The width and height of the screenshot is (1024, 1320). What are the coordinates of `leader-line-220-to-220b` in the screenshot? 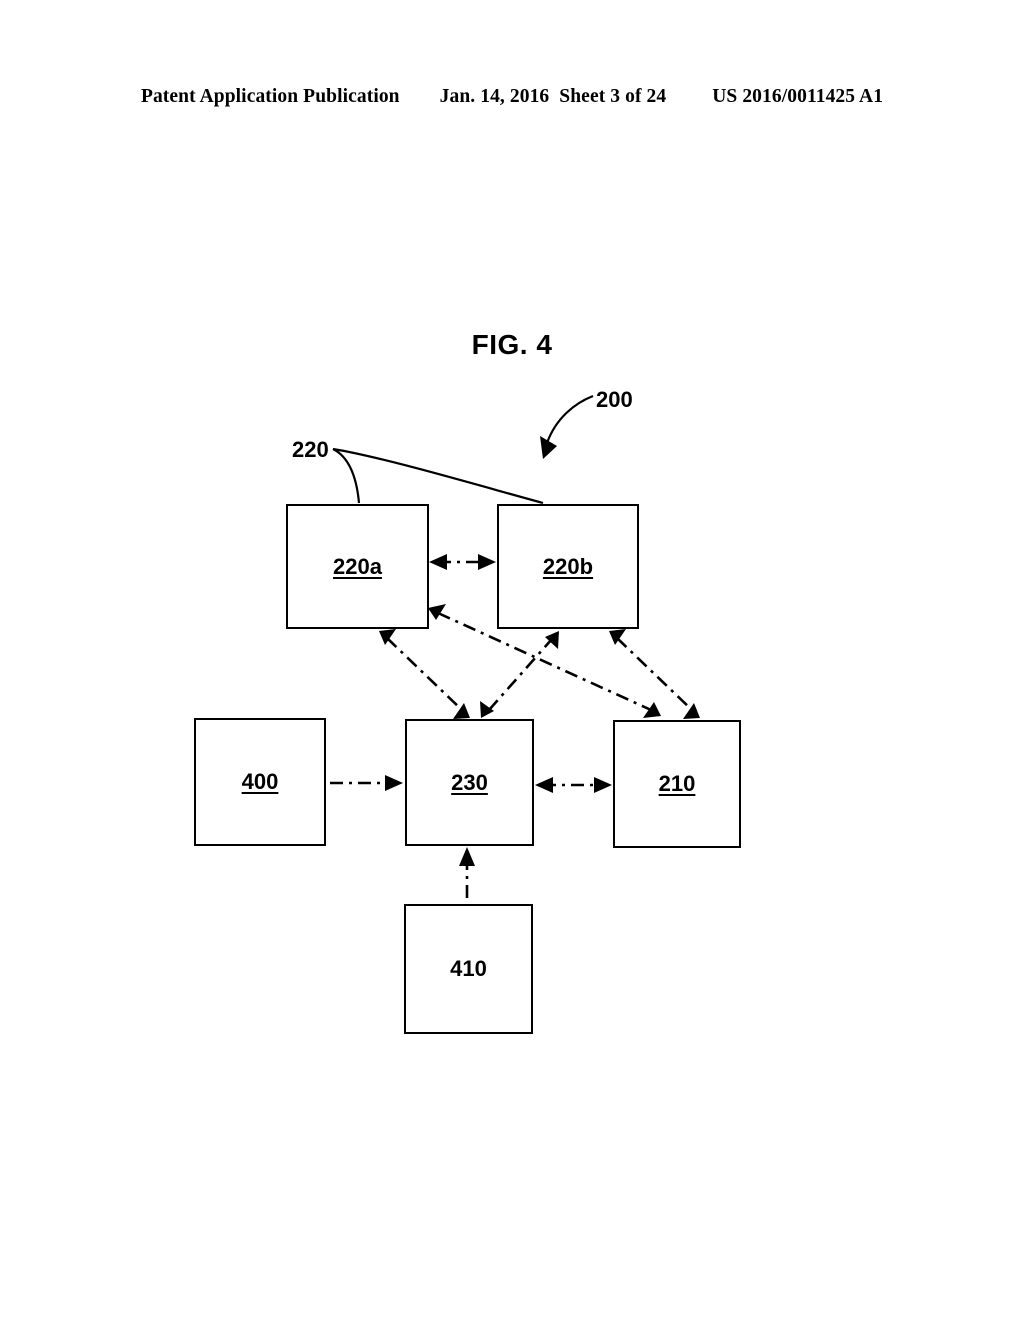 It's located at (438, 476).